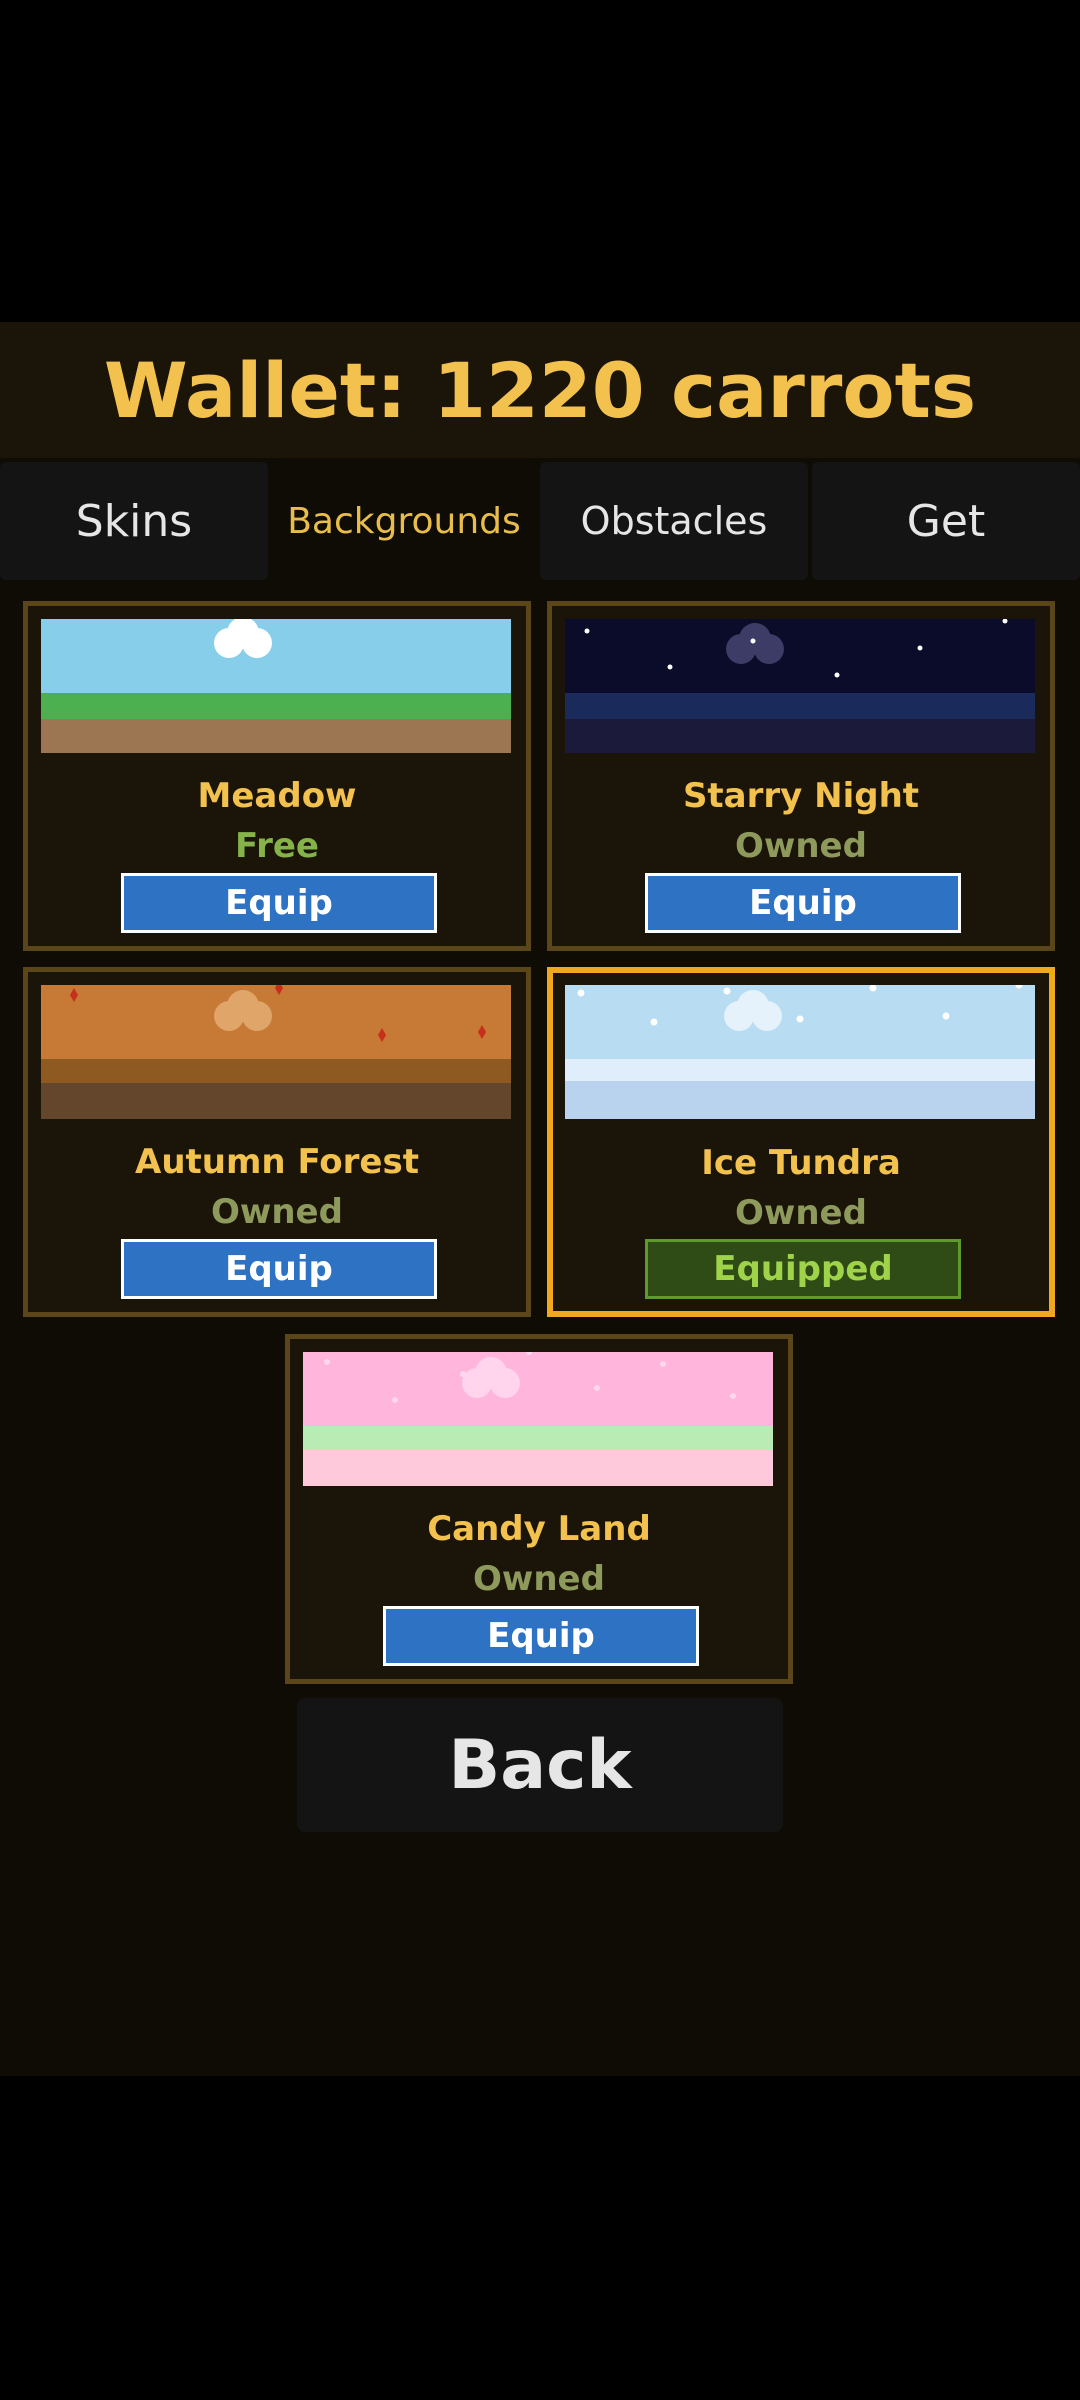 The height and width of the screenshot is (2400, 1080). What do you see at coordinates (134, 521) in the screenshot?
I see `tab-skins: Skins` at bounding box center [134, 521].